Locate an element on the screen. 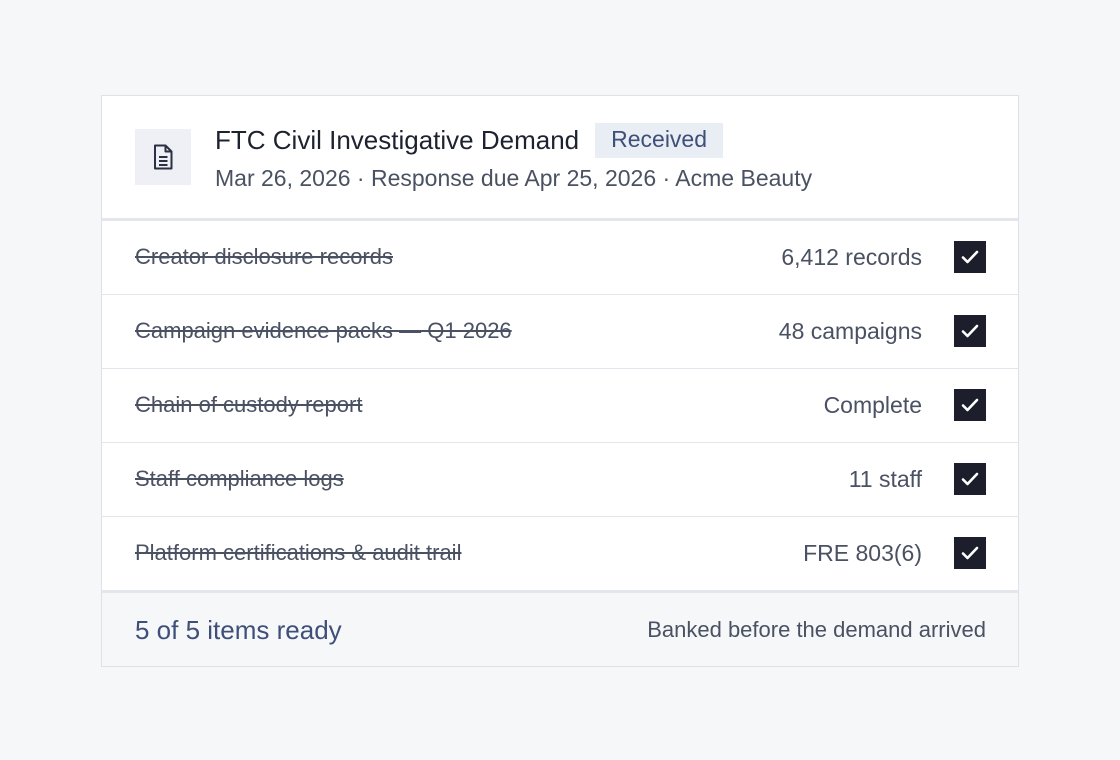 This screenshot has height=760, width=1120. item-label: Platform certifications & audit trail is located at coordinates (298, 552).